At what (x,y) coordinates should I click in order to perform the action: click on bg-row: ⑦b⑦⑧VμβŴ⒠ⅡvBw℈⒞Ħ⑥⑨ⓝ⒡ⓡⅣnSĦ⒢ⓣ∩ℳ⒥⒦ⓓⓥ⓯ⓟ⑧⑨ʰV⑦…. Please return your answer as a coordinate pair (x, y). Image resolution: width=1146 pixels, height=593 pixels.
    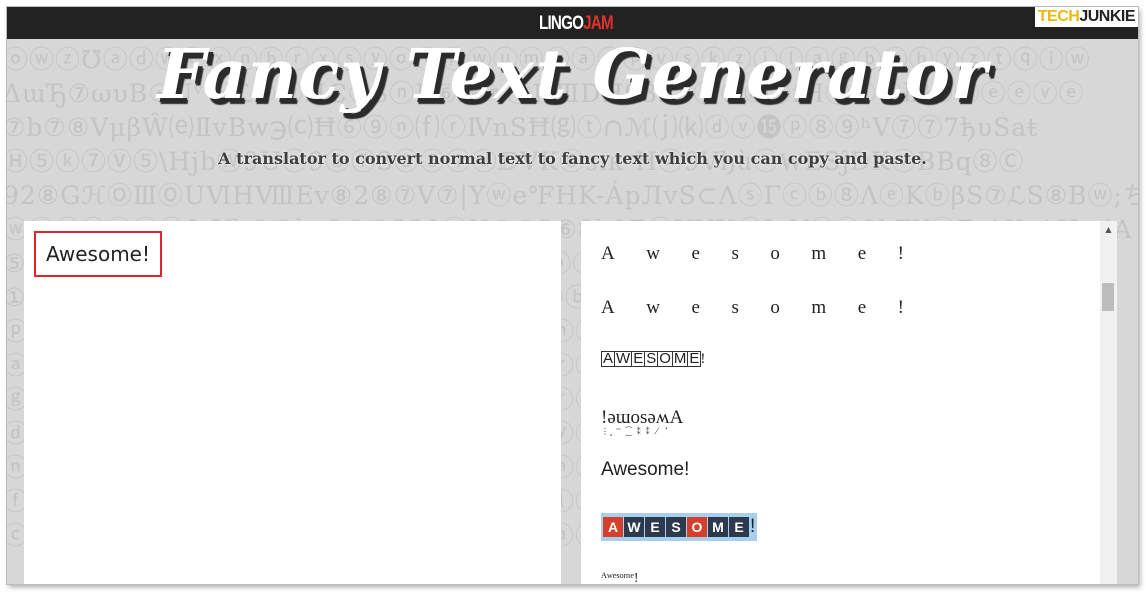
    Looking at the image, I should click on (523, 127).